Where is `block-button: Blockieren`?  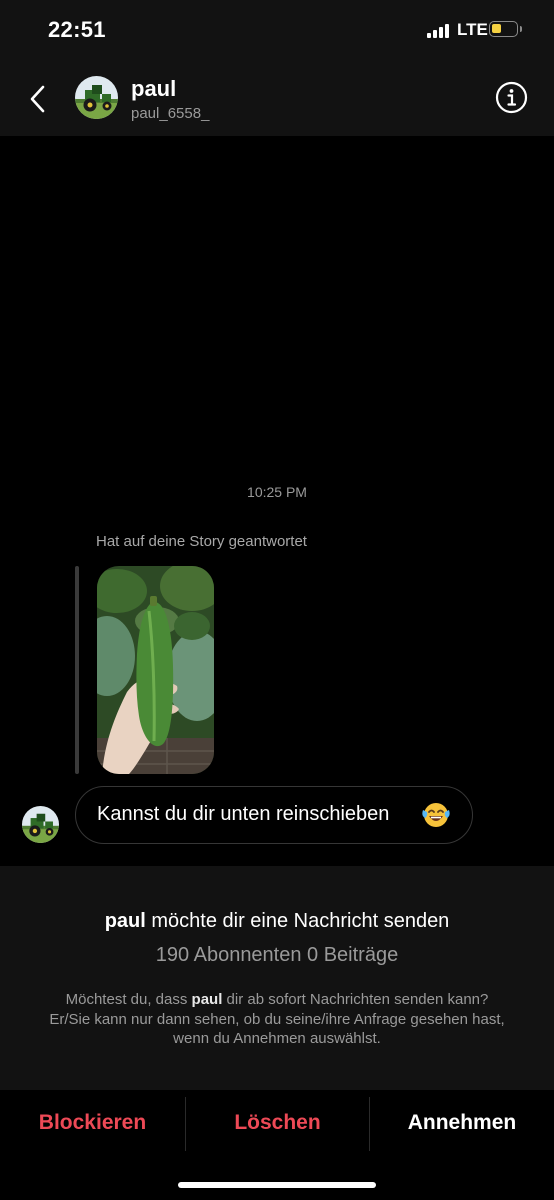 block-button: Blockieren is located at coordinates (92, 1123).